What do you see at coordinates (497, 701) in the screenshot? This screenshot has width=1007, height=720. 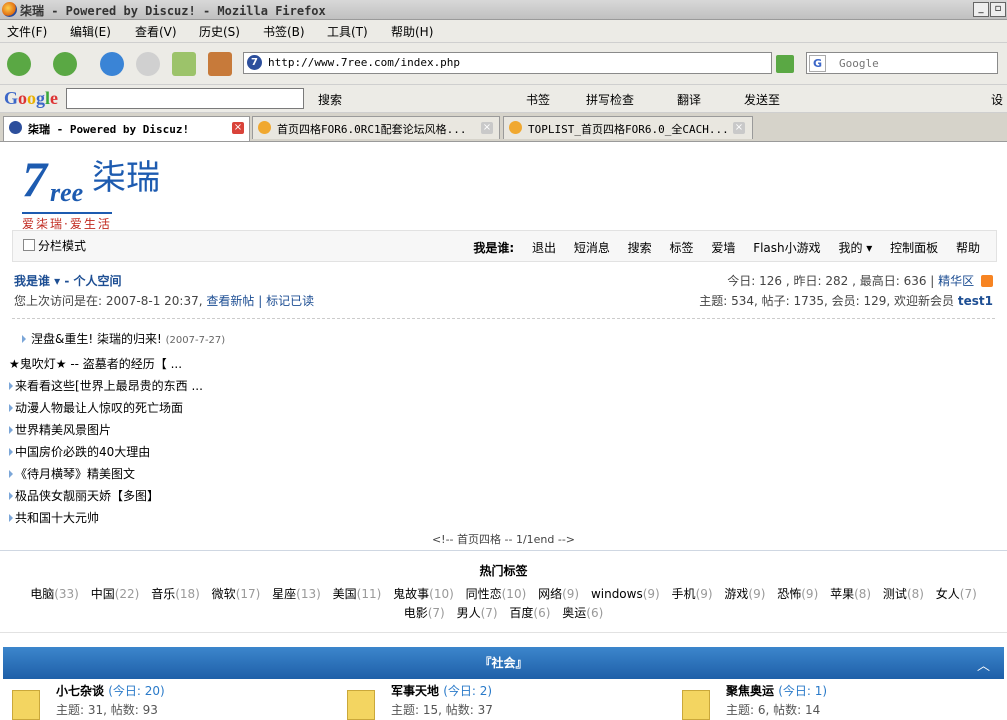 I see `forum-item: 军事天地 (今日: 2) 主题: 15, 帖数: 37` at bounding box center [497, 701].